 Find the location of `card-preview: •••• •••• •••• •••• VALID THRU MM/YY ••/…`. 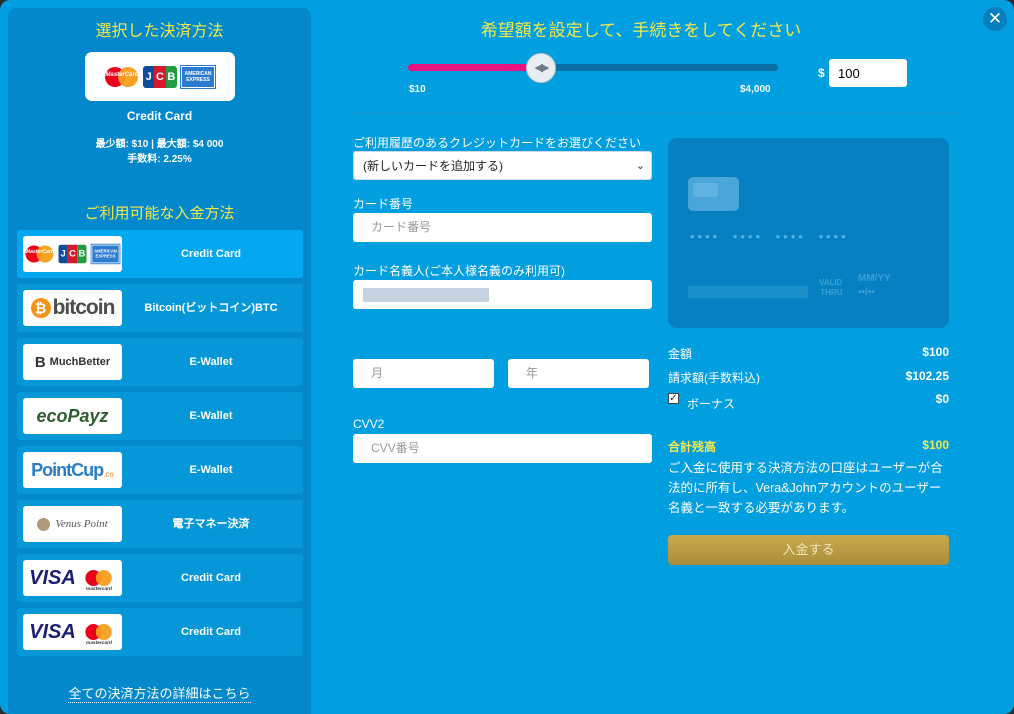

card-preview: •••• •••• •••• •••• VALID THRU MM/YY ••/… is located at coordinates (808, 233).